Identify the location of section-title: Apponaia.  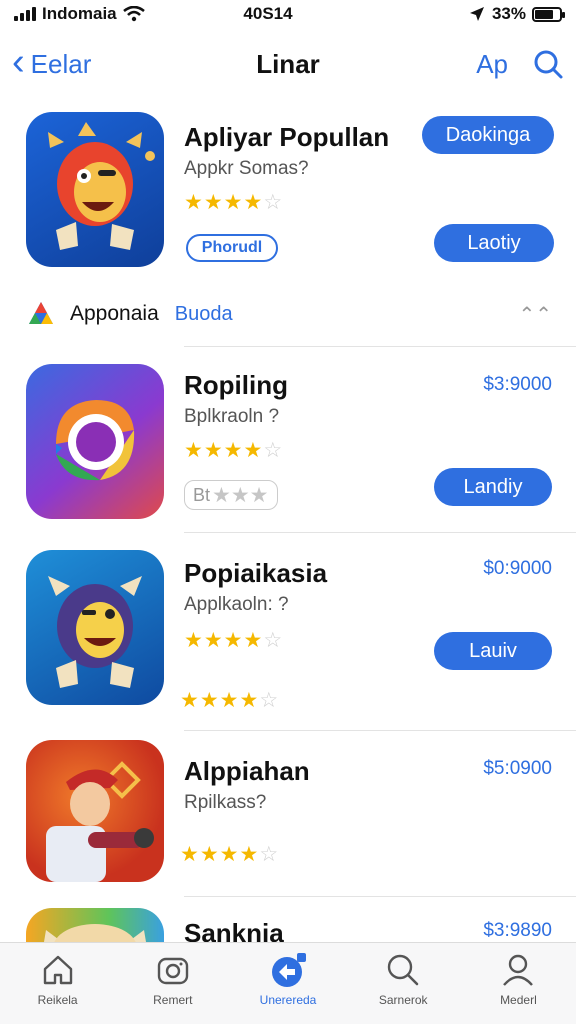
(114, 313).